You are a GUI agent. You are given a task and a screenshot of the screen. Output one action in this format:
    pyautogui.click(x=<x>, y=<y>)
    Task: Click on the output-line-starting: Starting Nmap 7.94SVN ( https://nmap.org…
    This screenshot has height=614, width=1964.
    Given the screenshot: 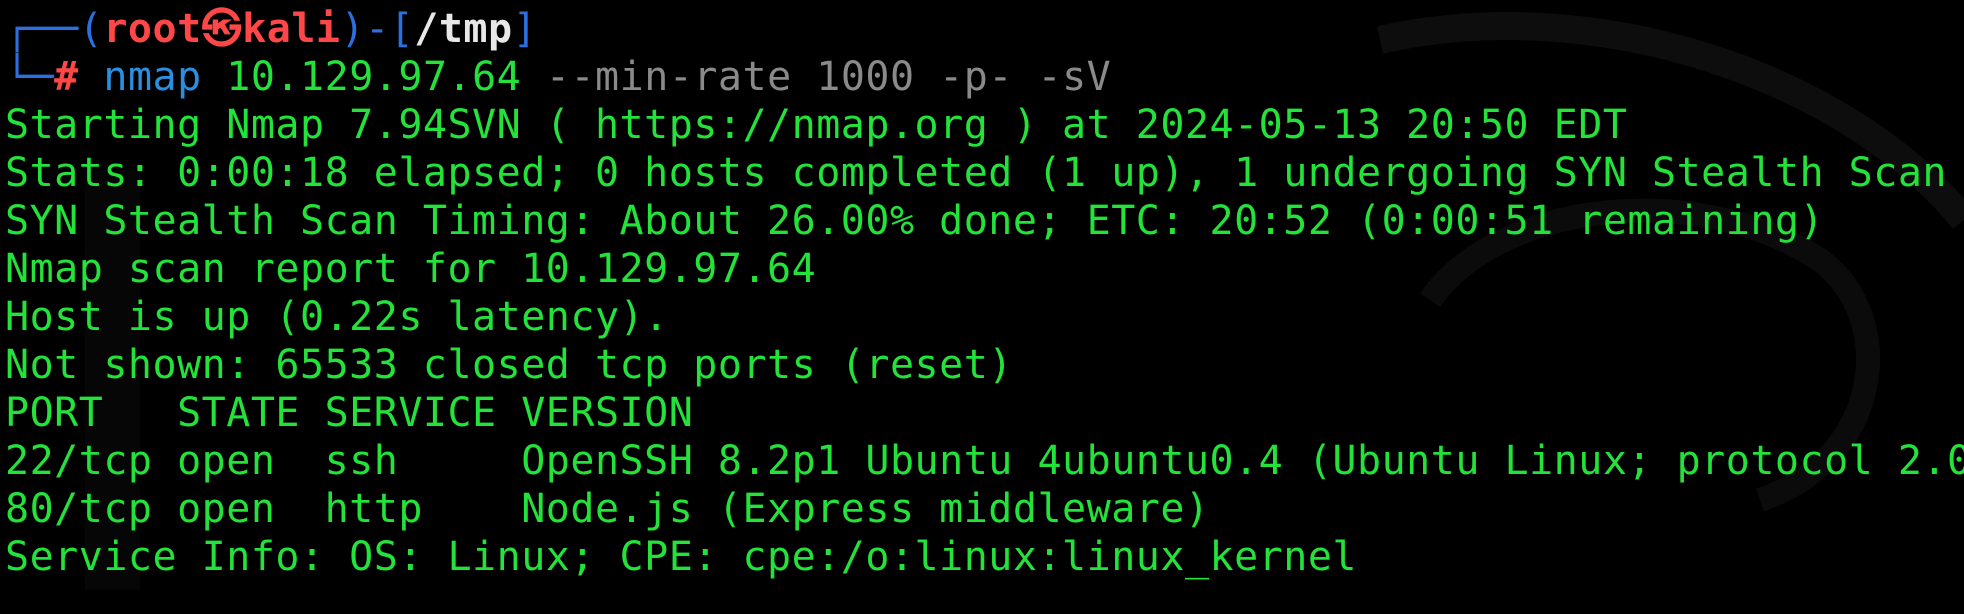 What is the action you would take?
    pyautogui.click(x=816, y=125)
    